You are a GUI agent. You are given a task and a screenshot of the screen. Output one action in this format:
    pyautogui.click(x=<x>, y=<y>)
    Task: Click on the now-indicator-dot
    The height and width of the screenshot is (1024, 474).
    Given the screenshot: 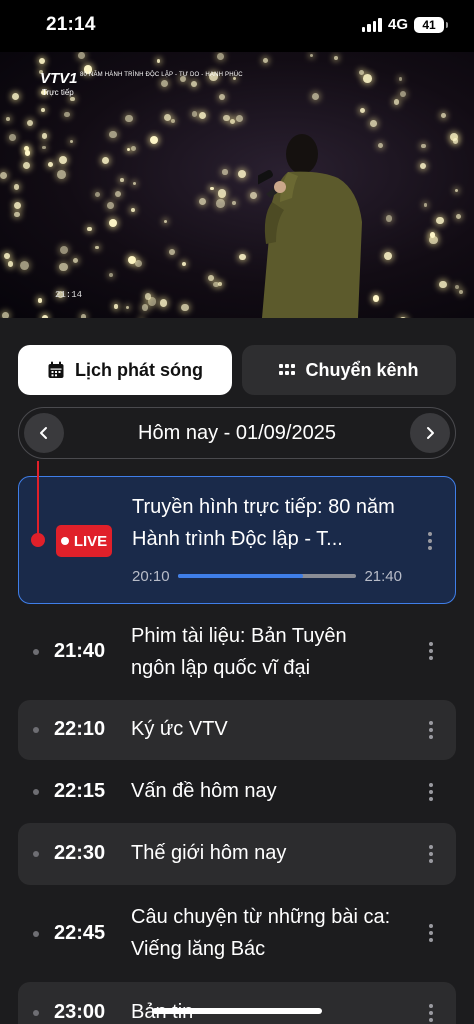 What is the action you would take?
    pyautogui.click(x=38, y=540)
    